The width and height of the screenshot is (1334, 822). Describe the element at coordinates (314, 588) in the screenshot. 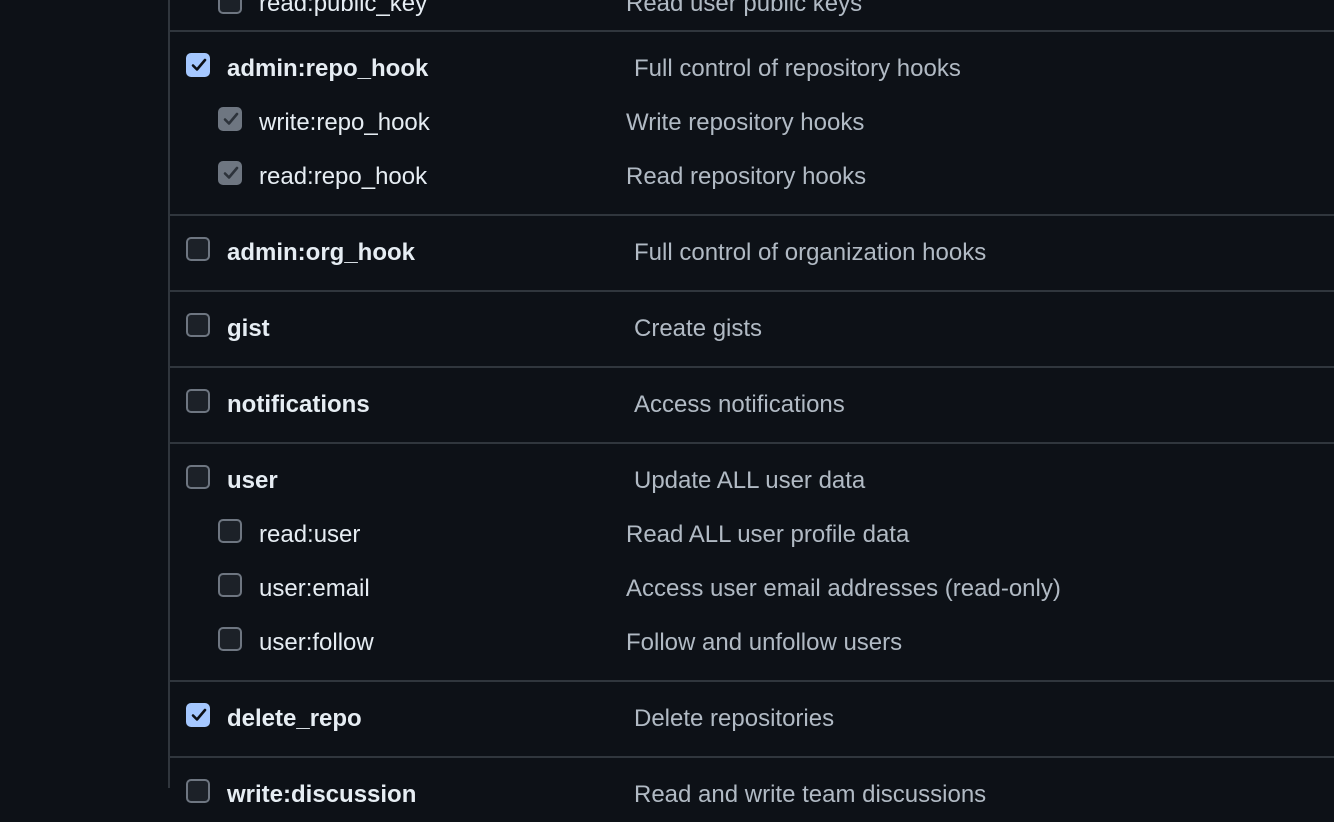

I see `scope-name: user:email` at that location.